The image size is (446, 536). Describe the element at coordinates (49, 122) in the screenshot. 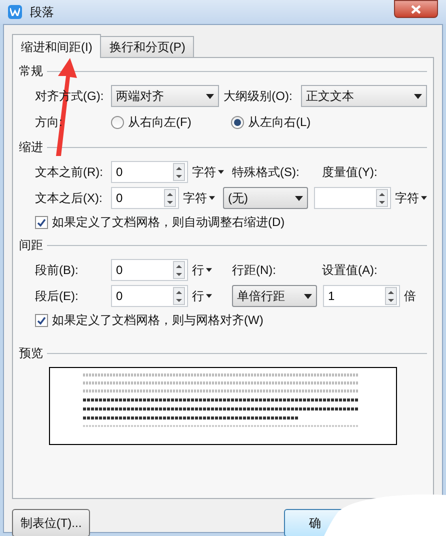

I see `field-label: 方向:` at that location.